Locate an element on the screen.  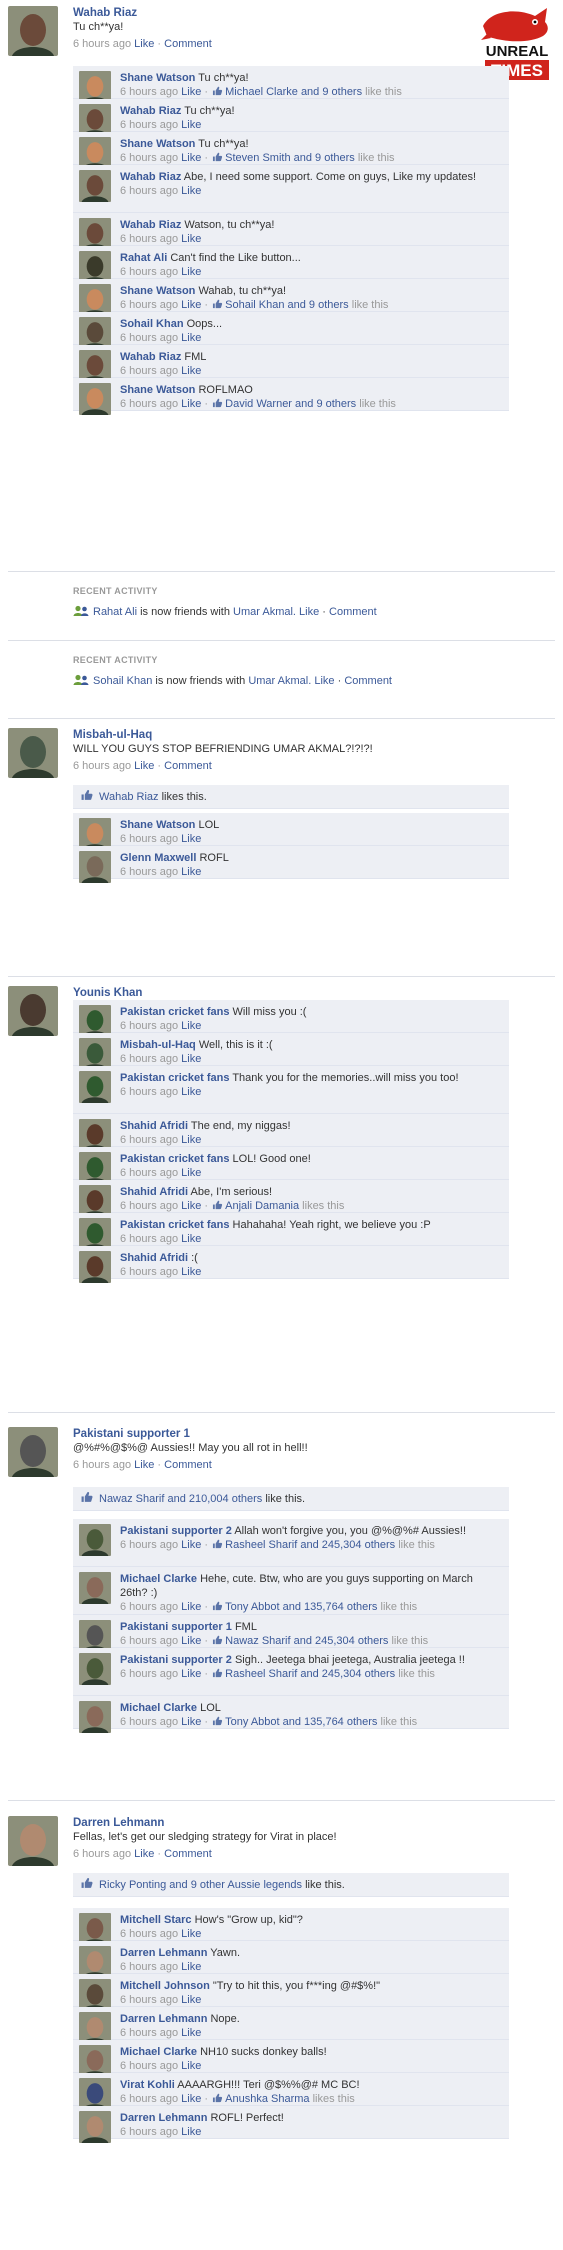
post-author: Younis Khan is located at coordinates (314, 993).